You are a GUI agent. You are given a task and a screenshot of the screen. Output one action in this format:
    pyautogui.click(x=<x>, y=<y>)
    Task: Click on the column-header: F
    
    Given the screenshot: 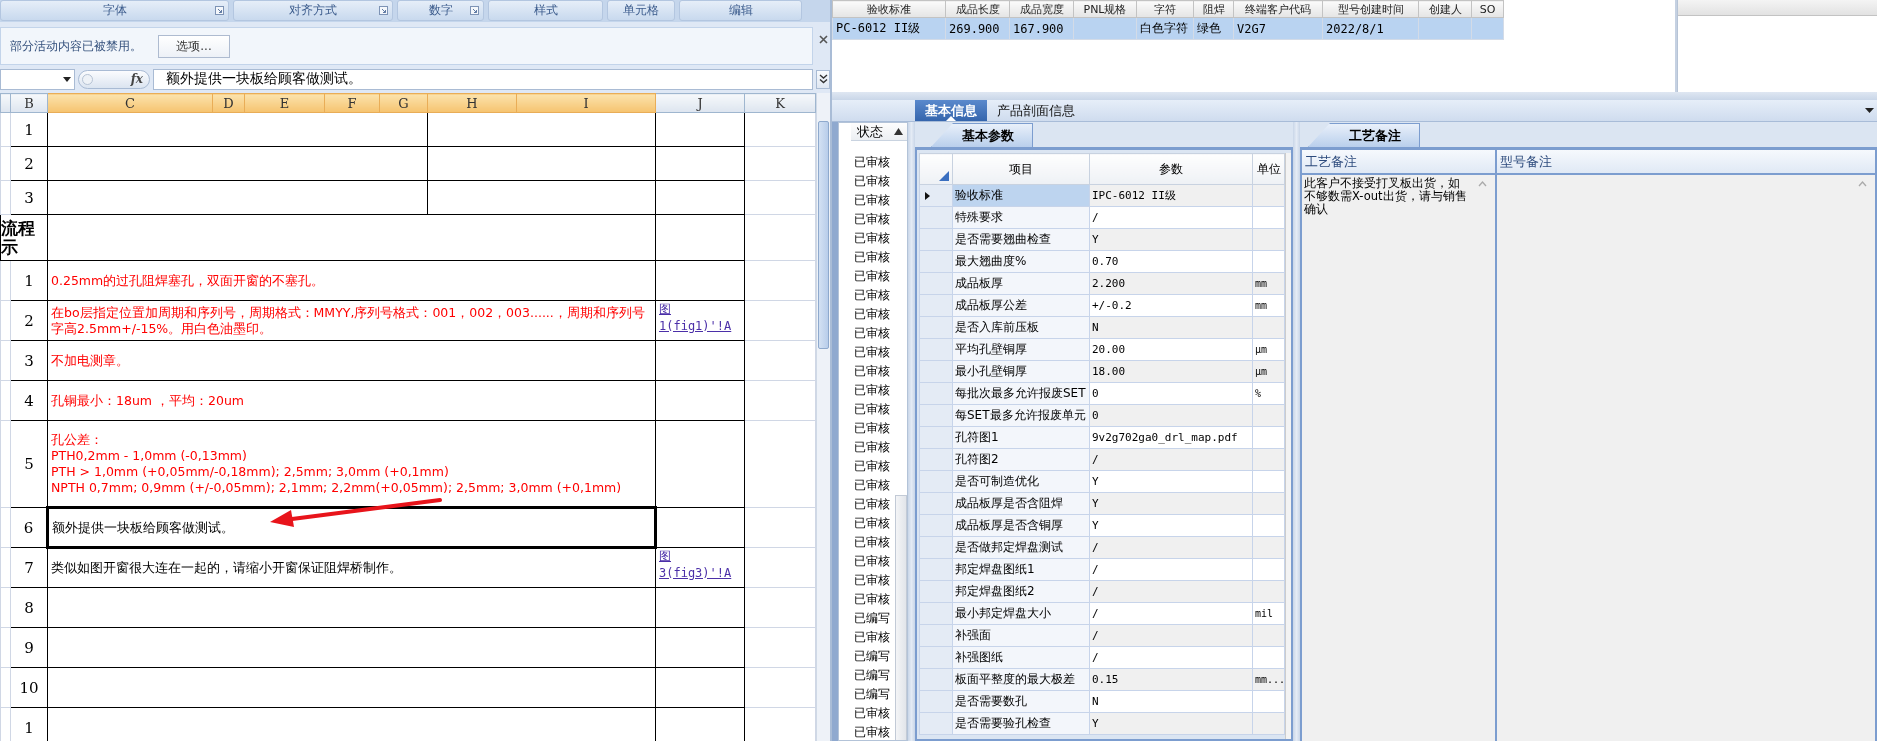 What is the action you would take?
    pyautogui.click(x=352, y=103)
    